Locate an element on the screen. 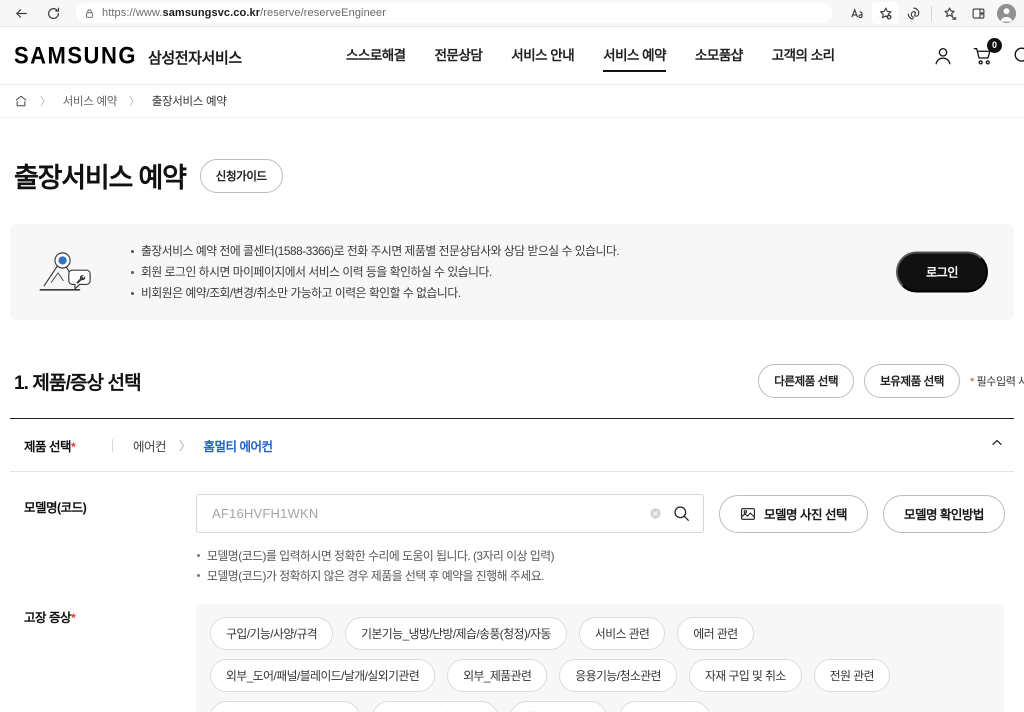 The image size is (1024, 712). lock-icon is located at coordinates (89, 13).